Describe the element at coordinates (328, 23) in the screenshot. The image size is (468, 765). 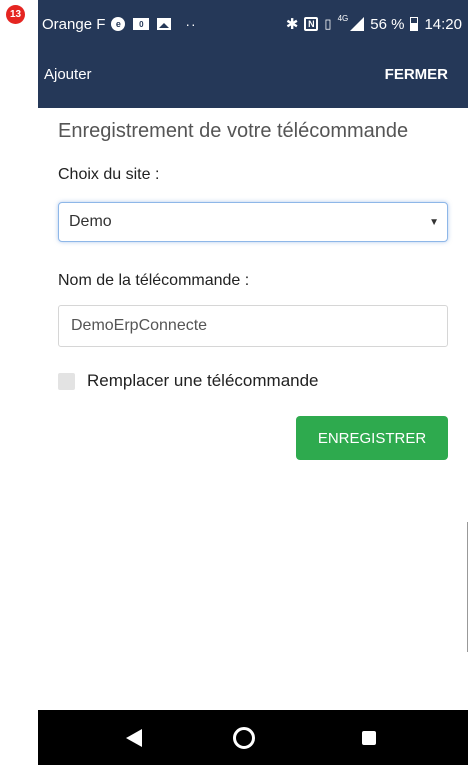
I see `vibrate-icon: ▯` at that location.